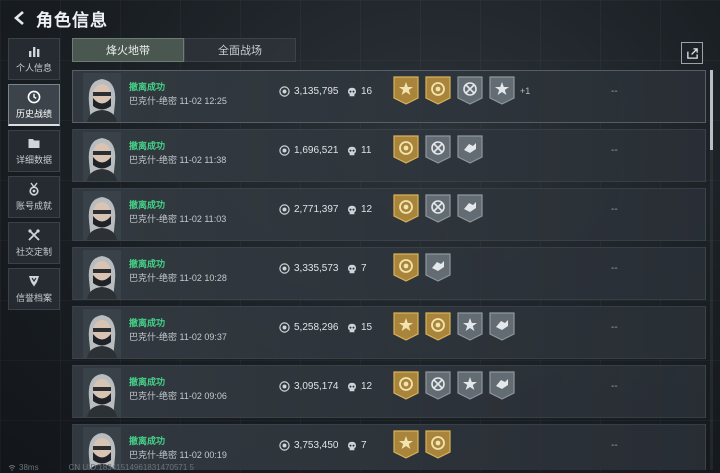 Image resolution: width=720 pixels, height=473 pixels. Describe the element at coordinates (367, 91) in the screenshot. I see `kill-count-text: 16` at that location.